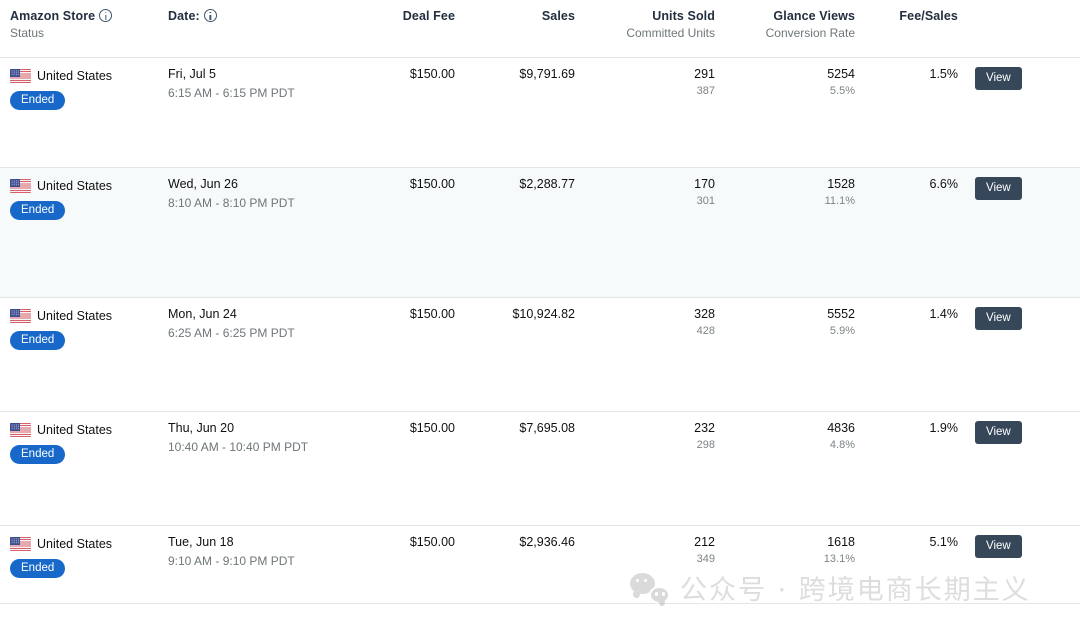  What do you see at coordinates (907, 74) in the screenshot?
I see `cell-fee-sales: 1.5%` at bounding box center [907, 74].